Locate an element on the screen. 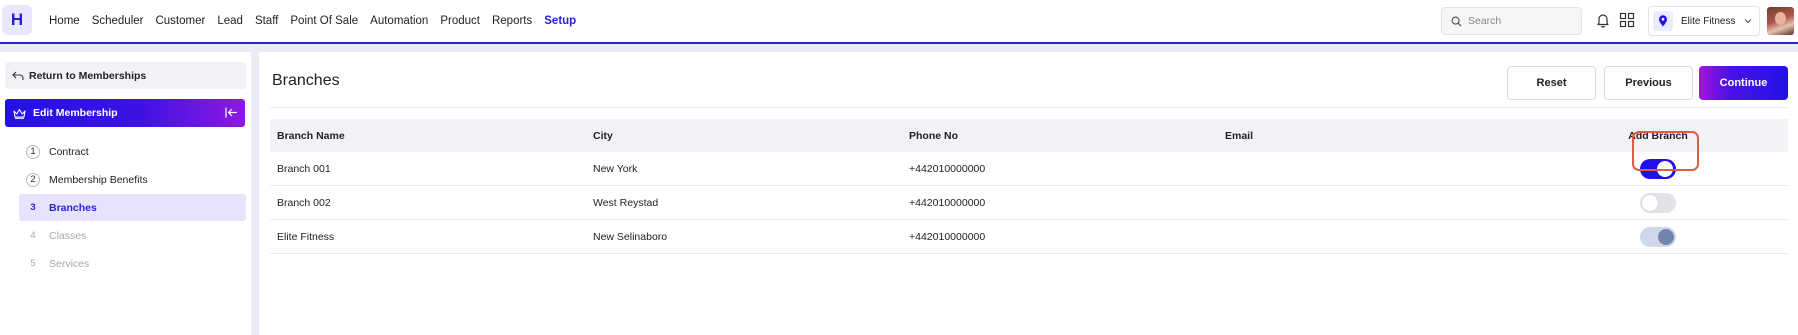 This screenshot has width=1798, height=335. nav-scheduler: Scheduler is located at coordinates (118, 21).